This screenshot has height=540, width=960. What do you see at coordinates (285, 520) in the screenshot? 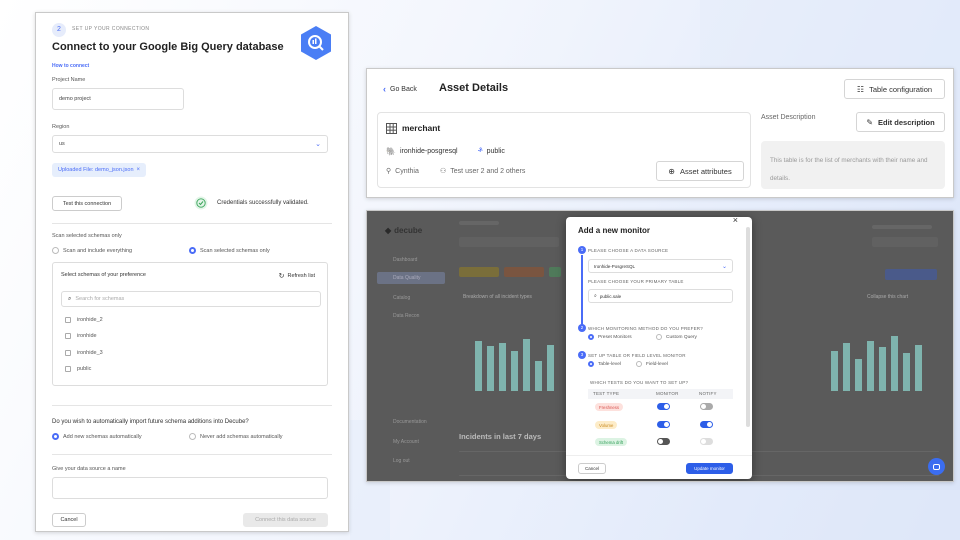
I see `connect-source-button: Connect this data source` at bounding box center [285, 520].